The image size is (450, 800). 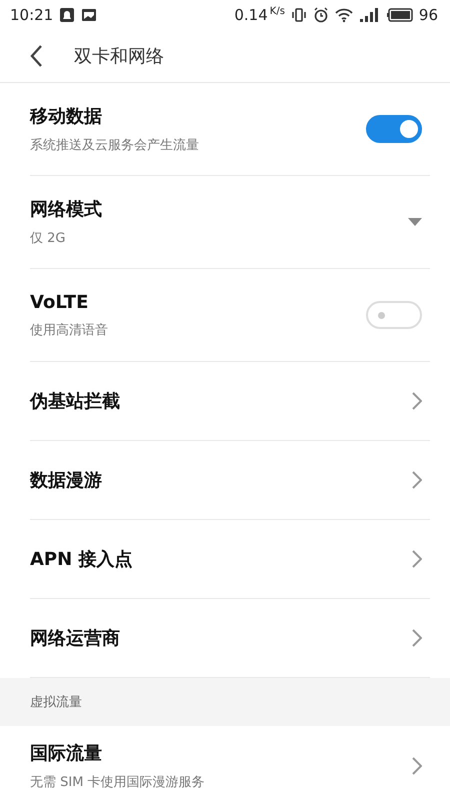 I want to click on toggle-switch, so click(x=394, y=129).